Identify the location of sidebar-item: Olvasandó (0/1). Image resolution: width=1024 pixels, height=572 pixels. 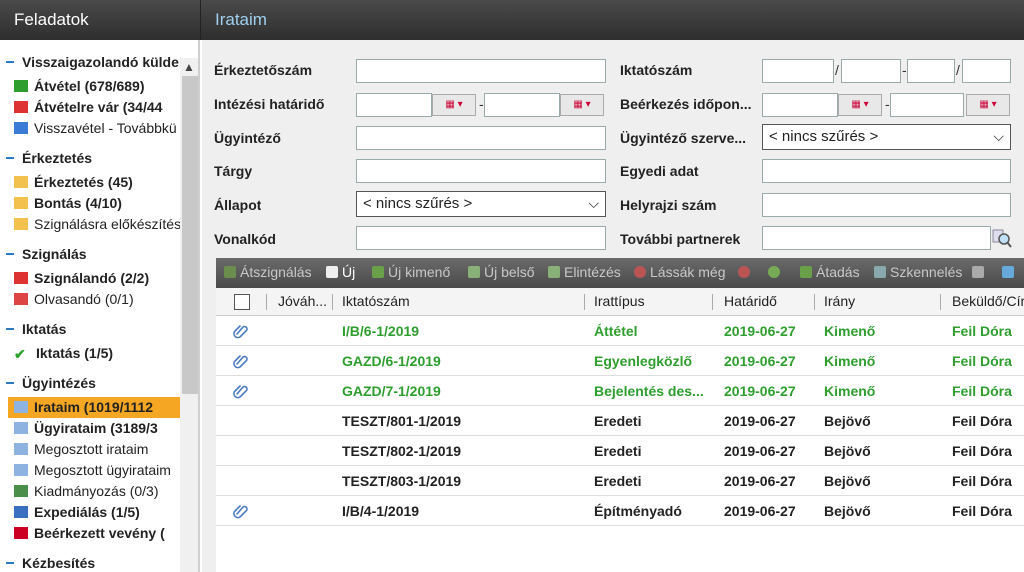
(97, 299).